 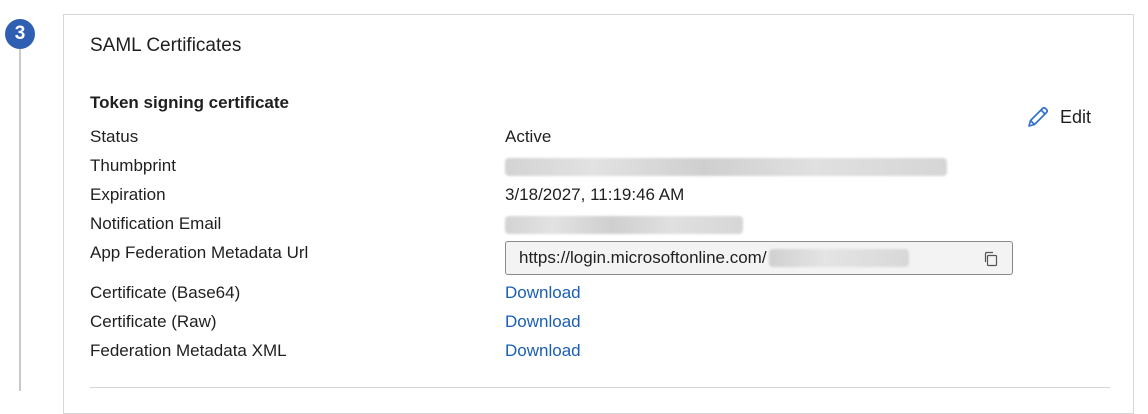 What do you see at coordinates (20, 34) in the screenshot?
I see `step-number-badge: 3` at bounding box center [20, 34].